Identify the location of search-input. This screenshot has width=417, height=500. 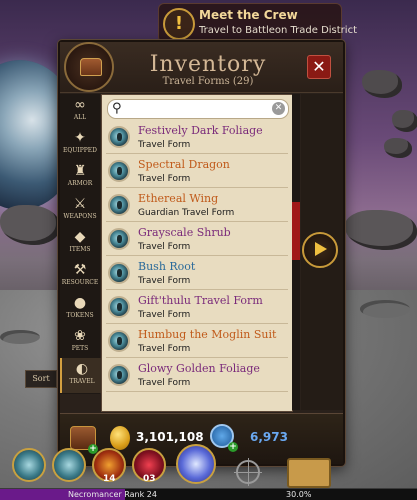
(199, 109).